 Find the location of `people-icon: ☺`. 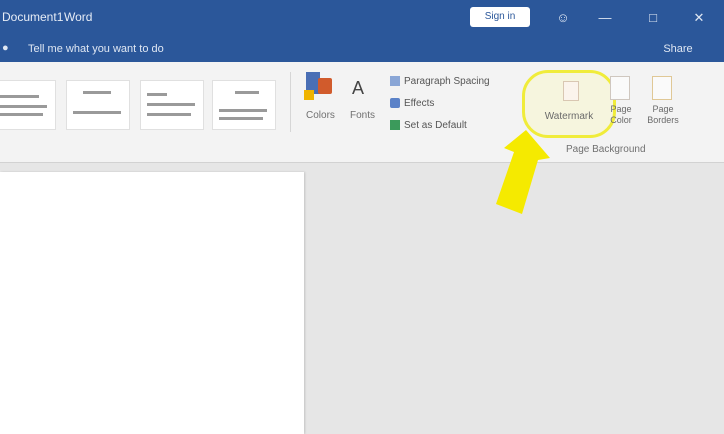

people-icon: ☺ is located at coordinates (563, 18).